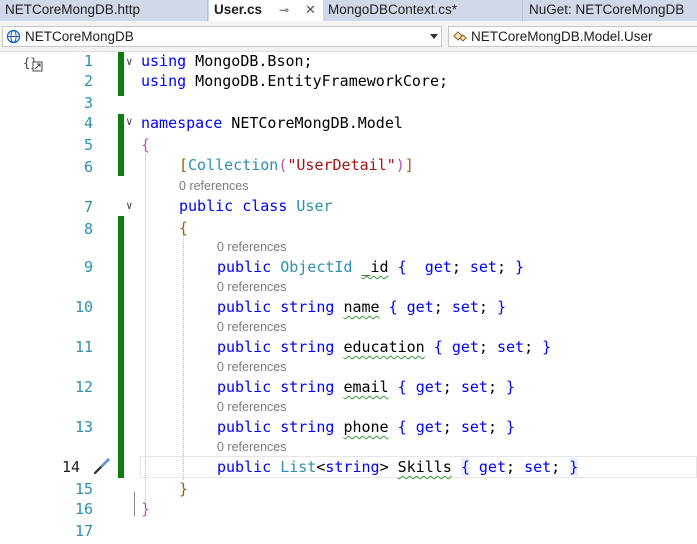 This screenshot has width=697, height=544. Describe the element at coordinates (88, 229) in the screenshot. I see `line-number: 8` at that location.